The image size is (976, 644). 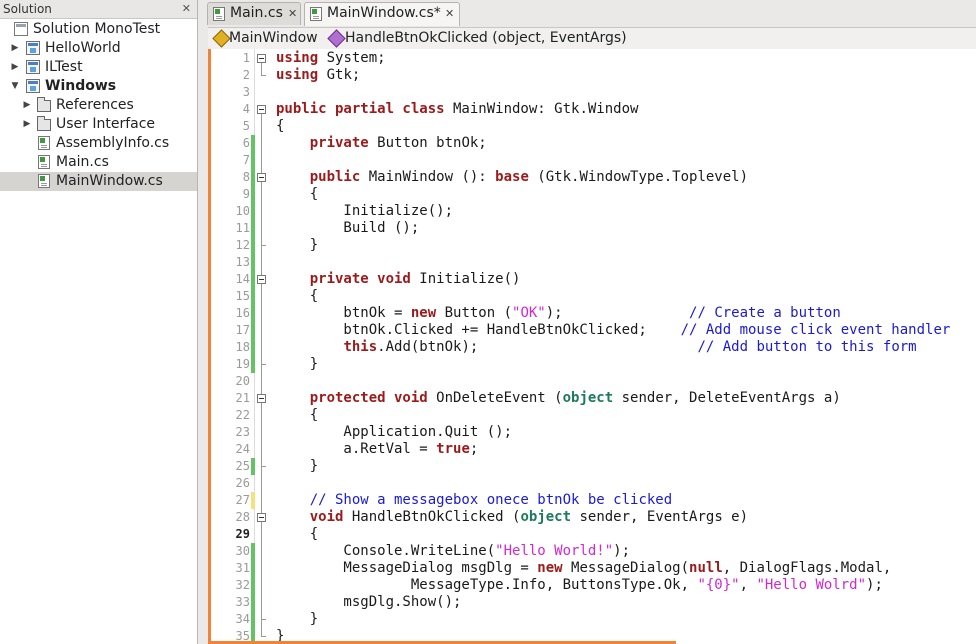 I want to click on code-token: sender, DeleteEventArgs a), so click(x=727, y=398).